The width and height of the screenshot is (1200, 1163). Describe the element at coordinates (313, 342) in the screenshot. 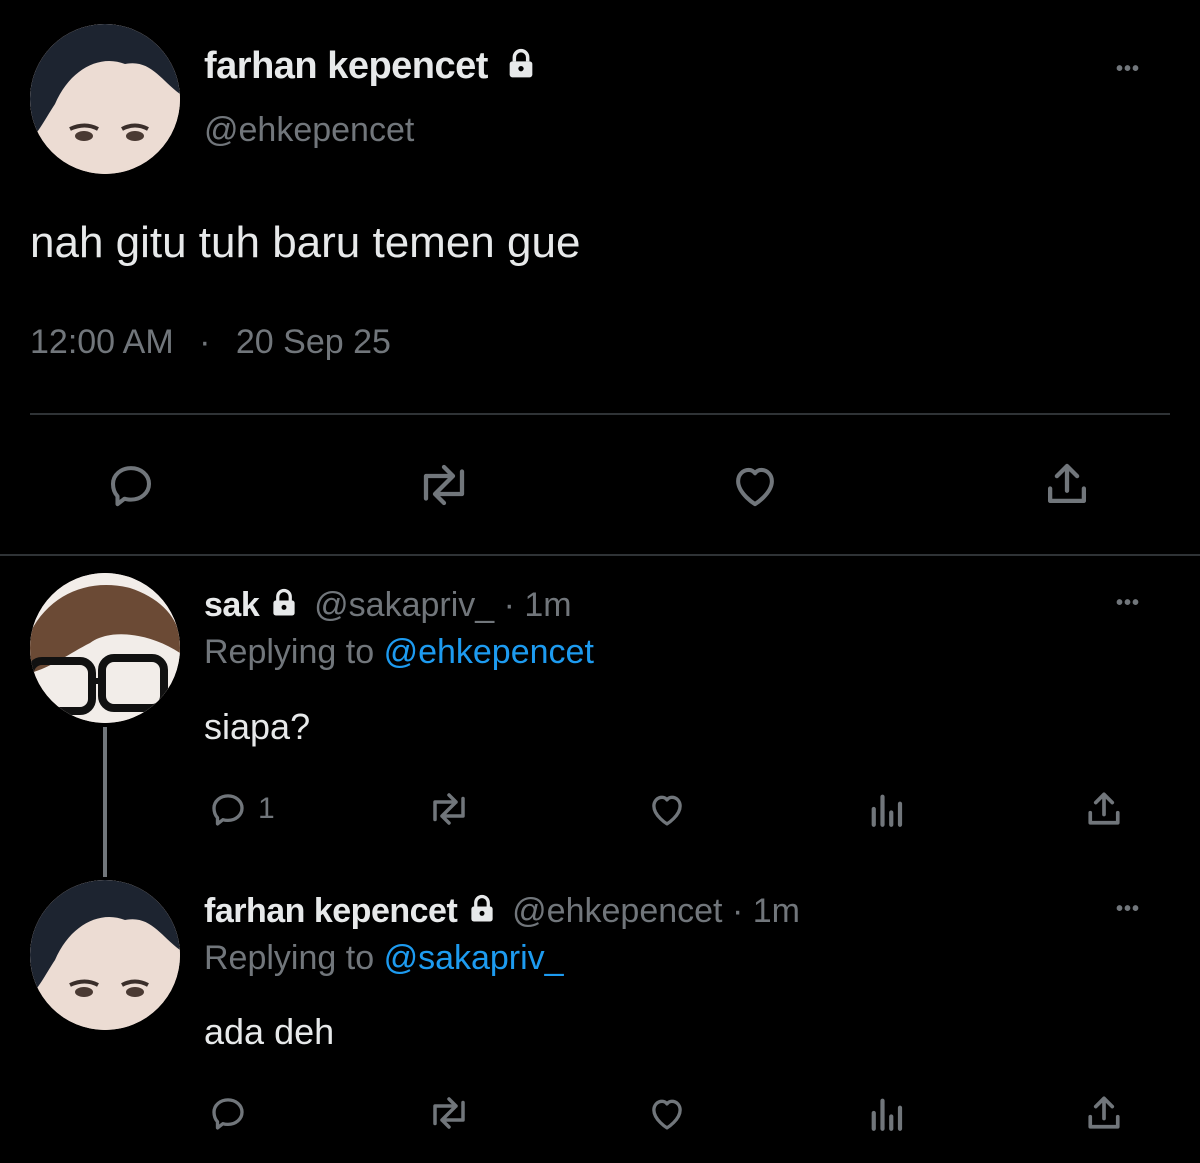

I see `tweet-date: 20 Sep 25` at that location.